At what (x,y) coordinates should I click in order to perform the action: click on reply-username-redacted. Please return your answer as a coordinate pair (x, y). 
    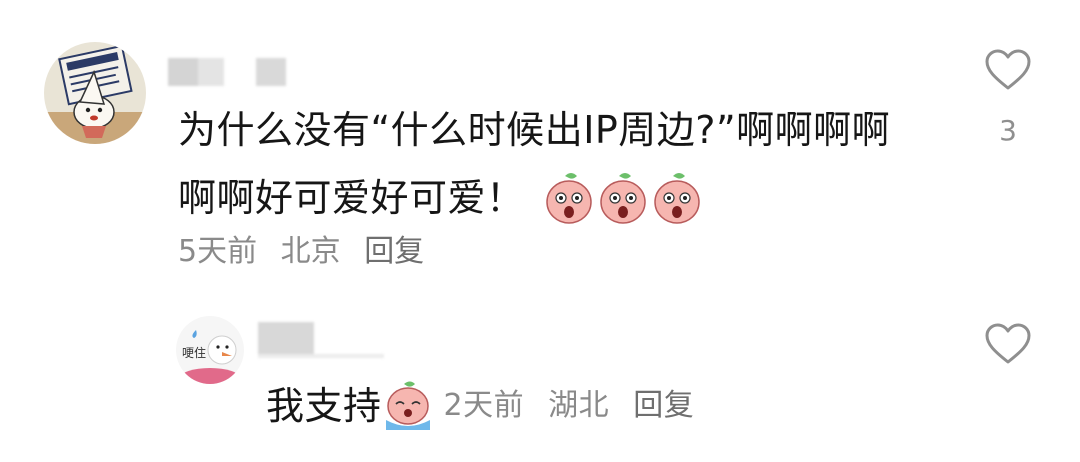
    Looking at the image, I should click on (323, 340).